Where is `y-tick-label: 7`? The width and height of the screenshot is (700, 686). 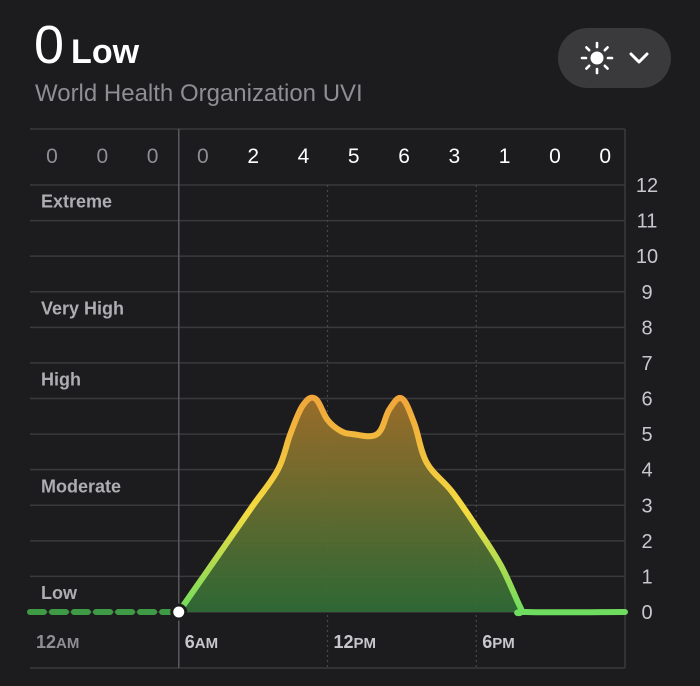 y-tick-label: 7 is located at coordinates (646, 364).